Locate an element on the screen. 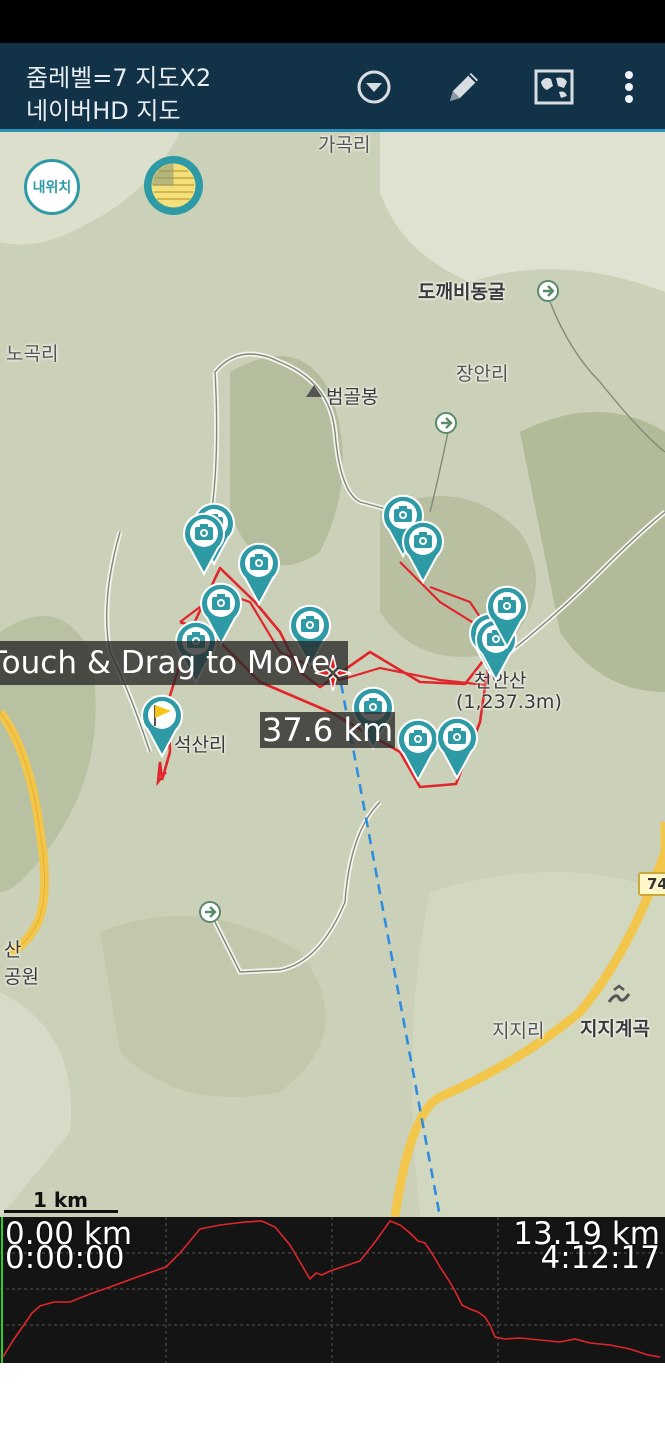 This screenshot has width=665, height=1440. map-source-title: 네이버HD 지도 is located at coordinates (103, 111).